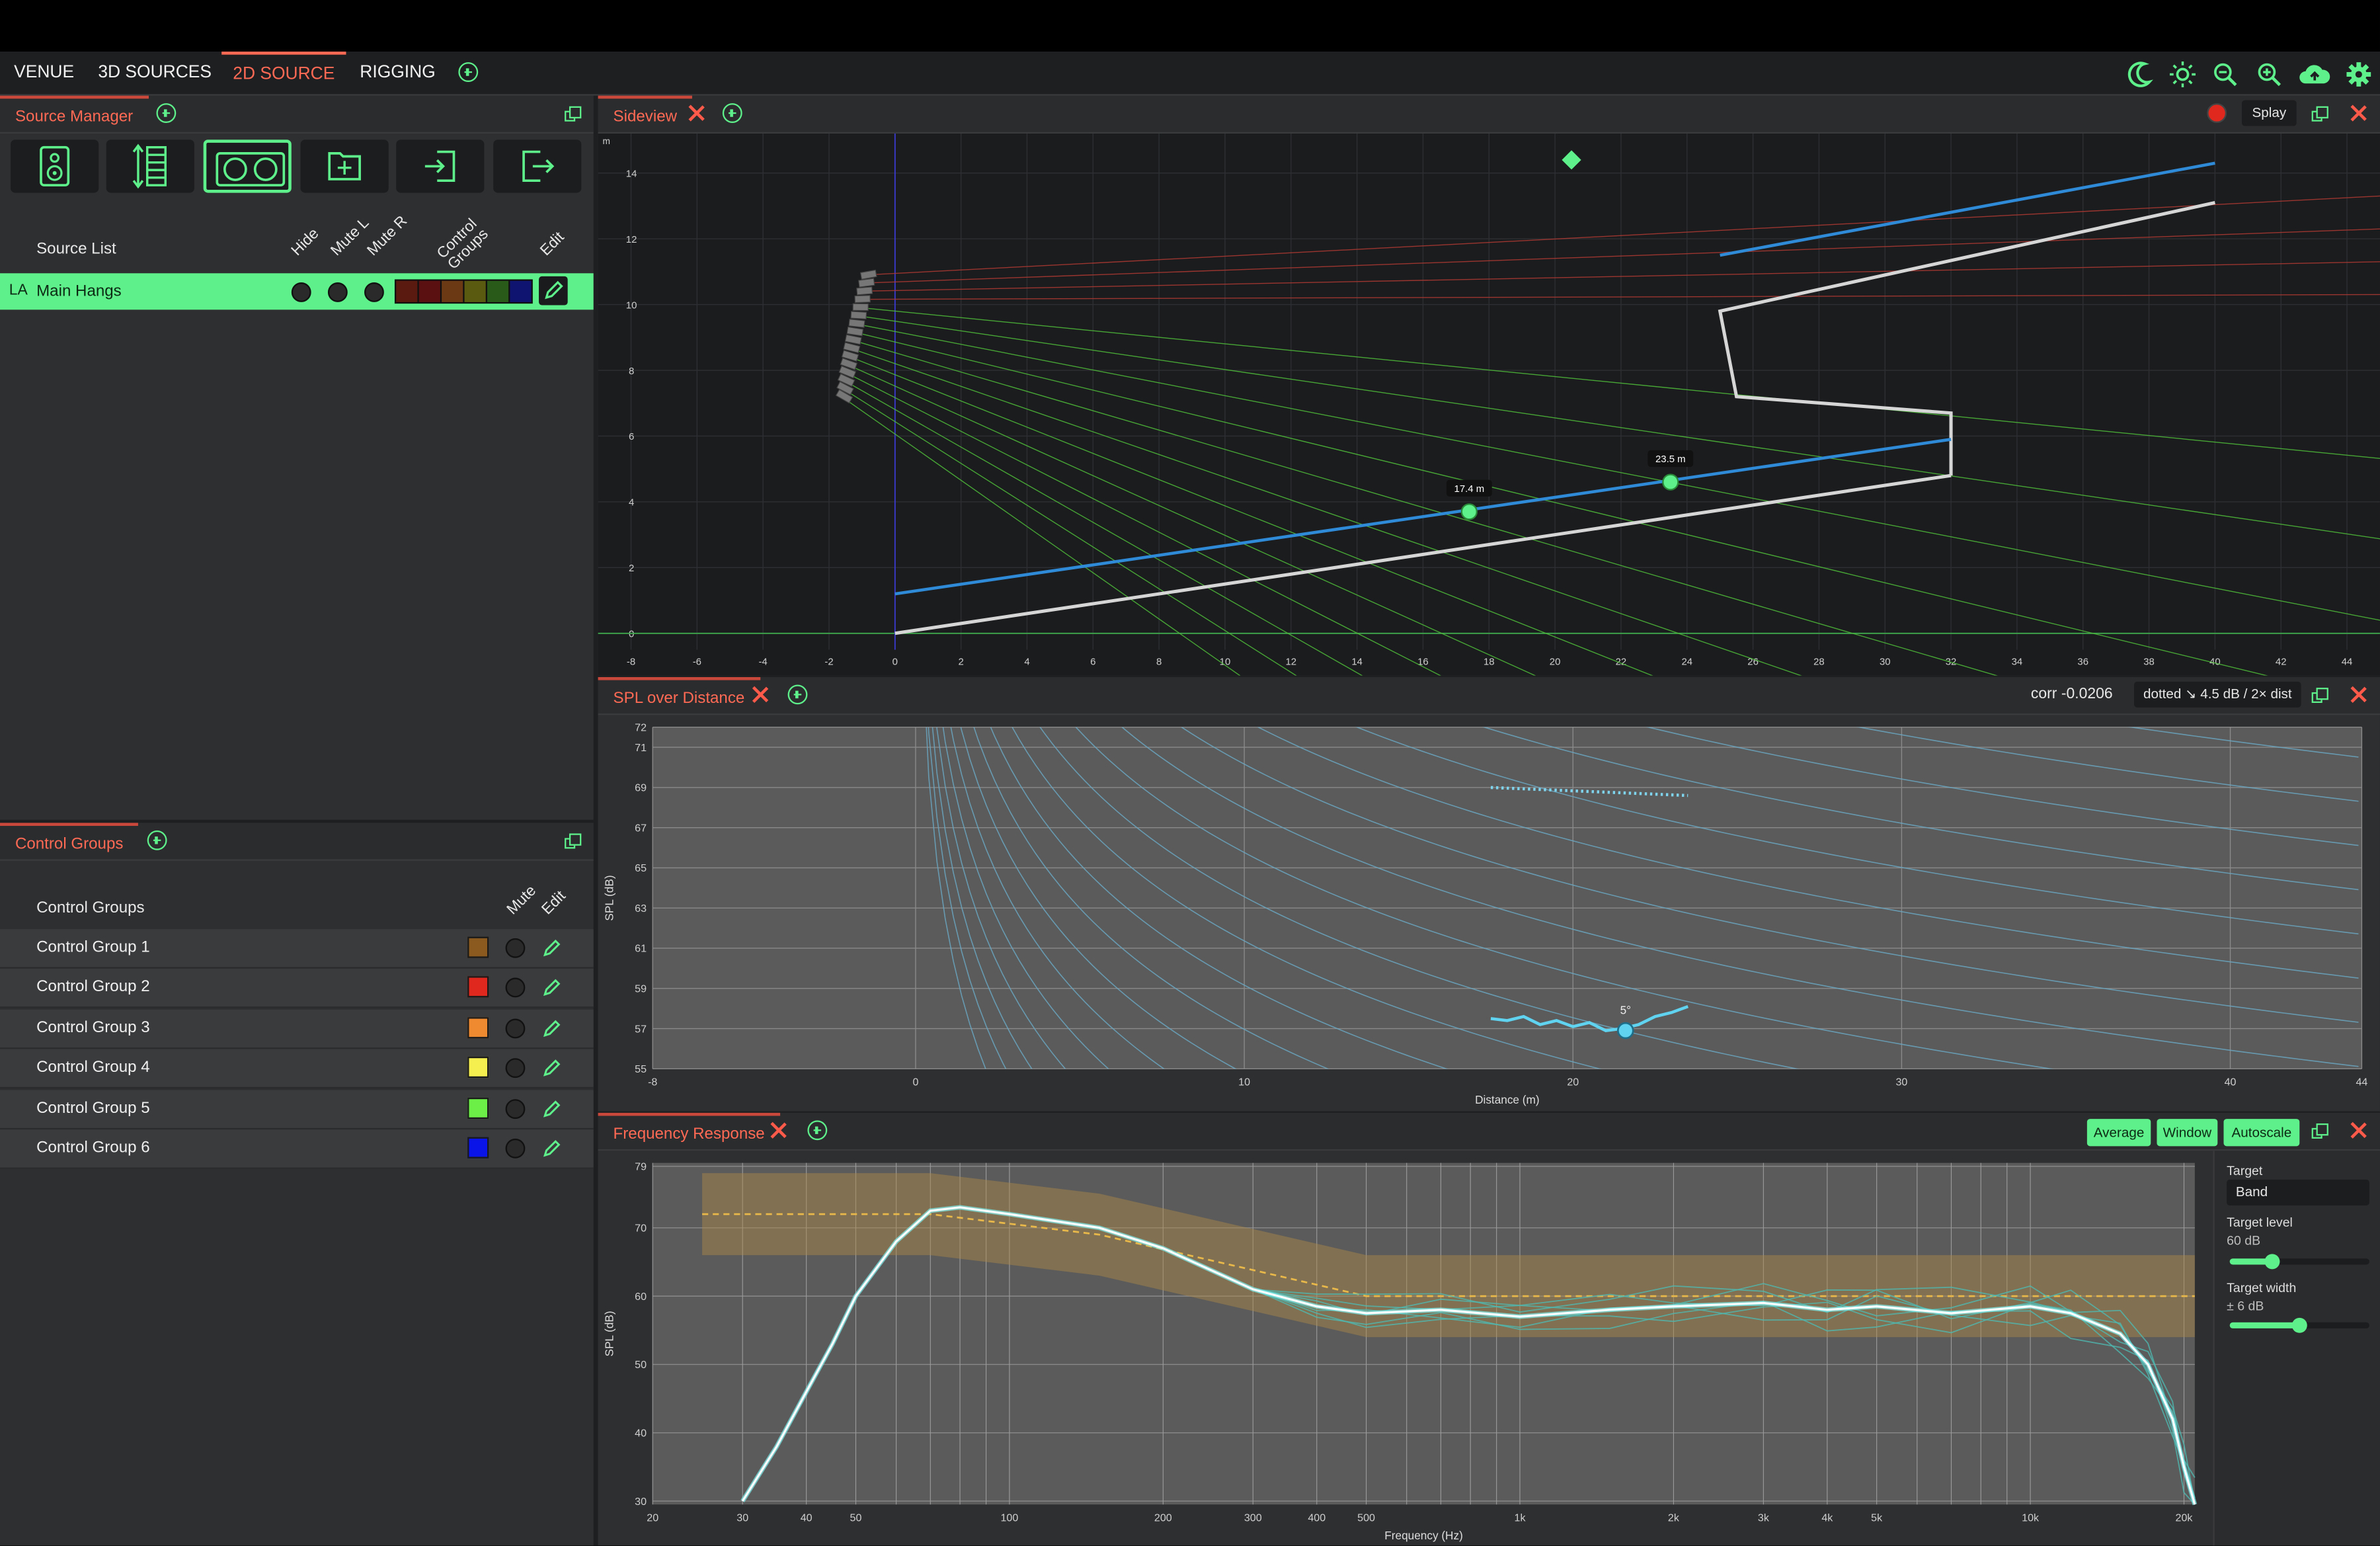  I want to click on tab-venue: VENUE, so click(44, 72).